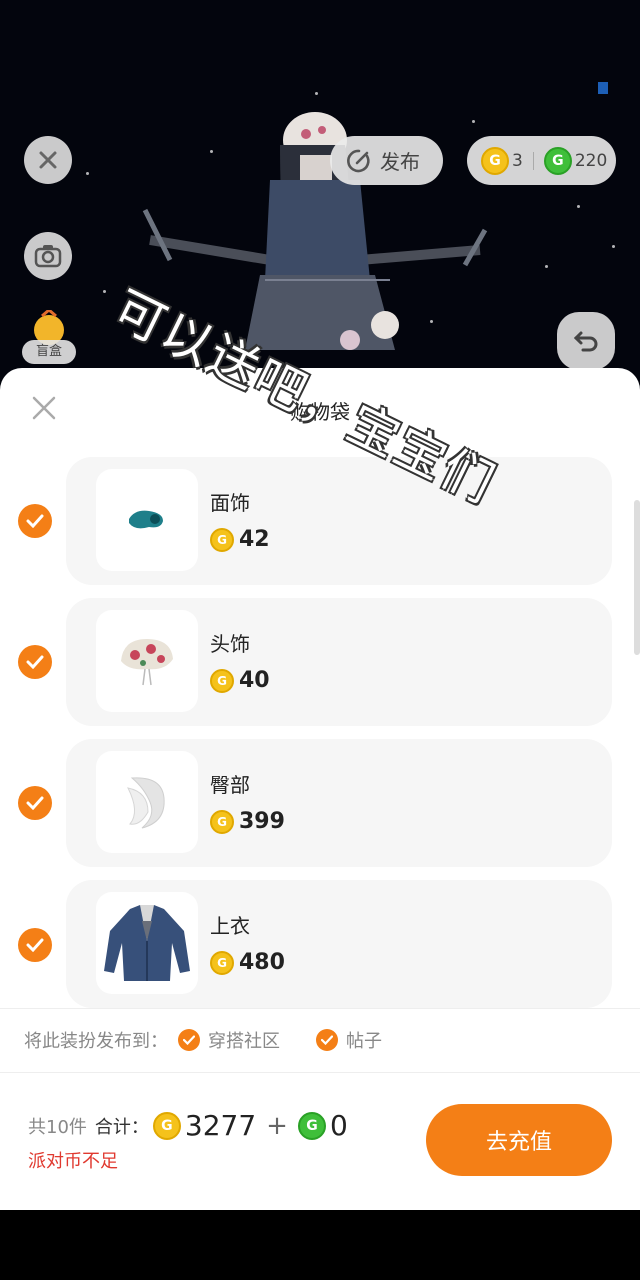  I want to click on item-name: 臀部, so click(230, 785).